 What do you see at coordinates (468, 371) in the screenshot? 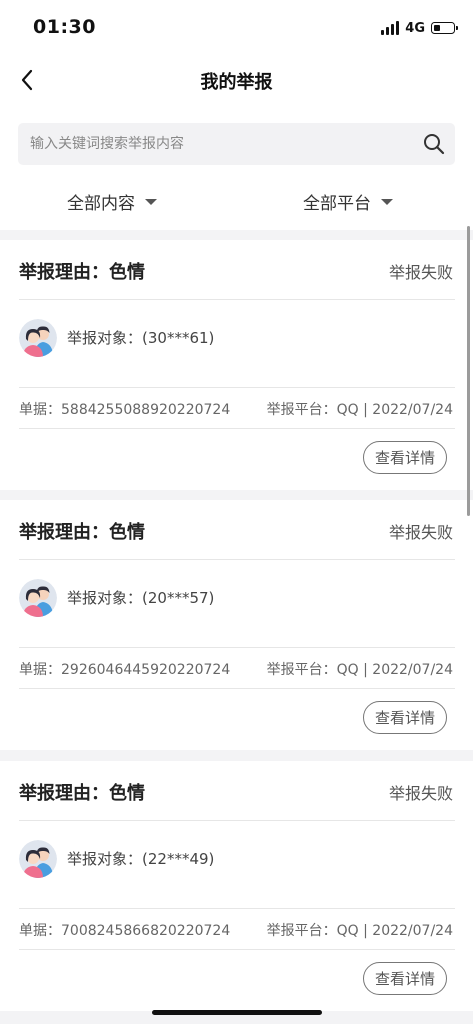
I see `scrollbar` at bounding box center [468, 371].